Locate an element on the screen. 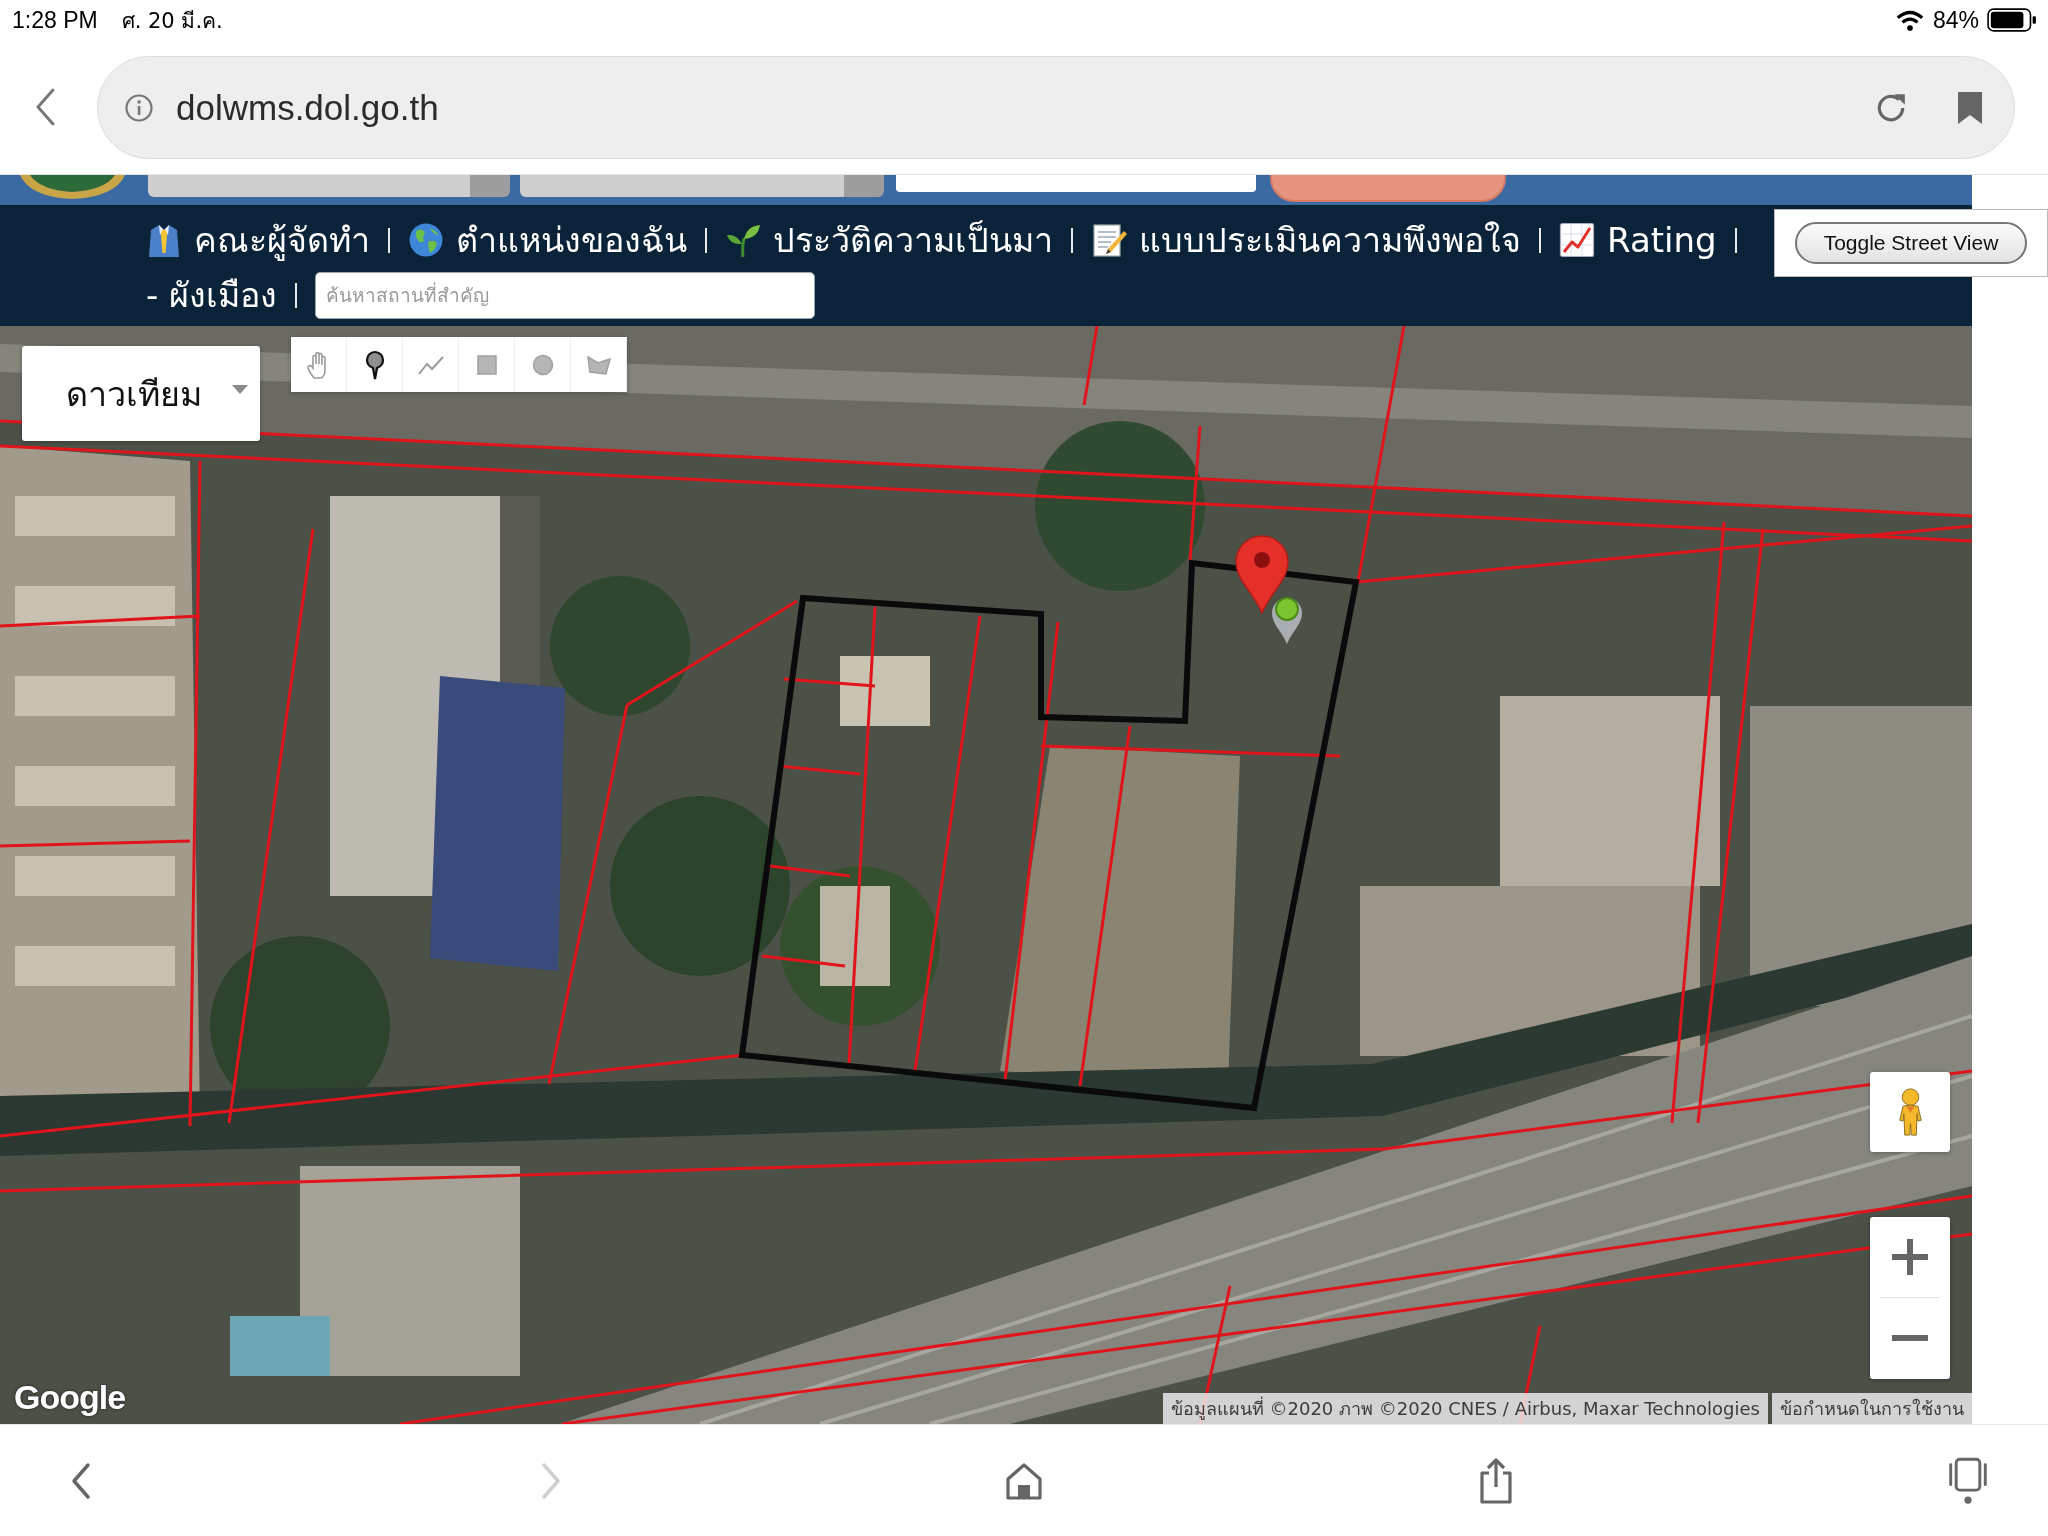 The image size is (2048, 1536). nav-link: ตำแหน่งของฉัน is located at coordinates (547, 240).